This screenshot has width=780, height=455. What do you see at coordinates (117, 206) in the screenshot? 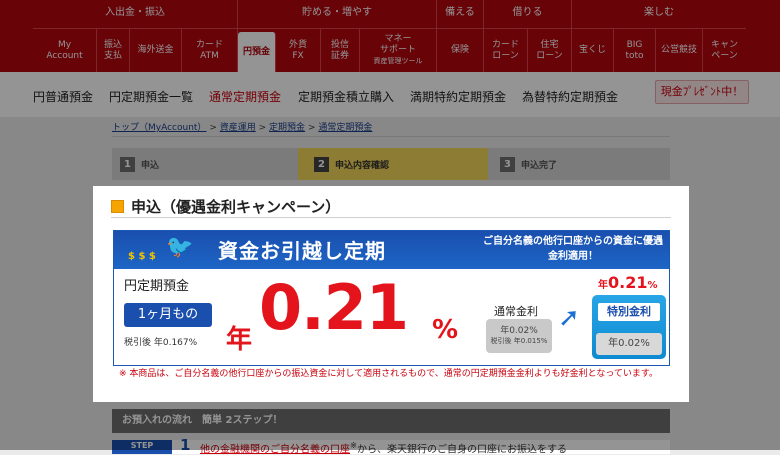
I see `heading-marker-icon` at bounding box center [117, 206].